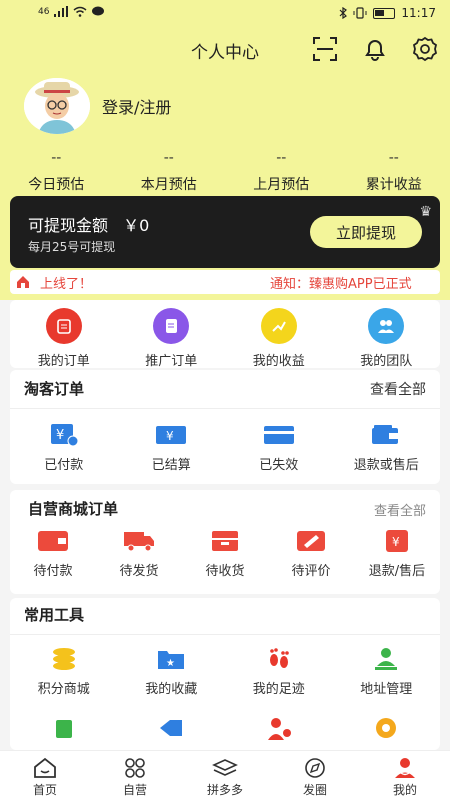 The height and width of the screenshot is (800, 450). What do you see at coordinates (168, 185) in the screenshot?
I see `stat-label: 本月预估` at bounding box center [168, 185].